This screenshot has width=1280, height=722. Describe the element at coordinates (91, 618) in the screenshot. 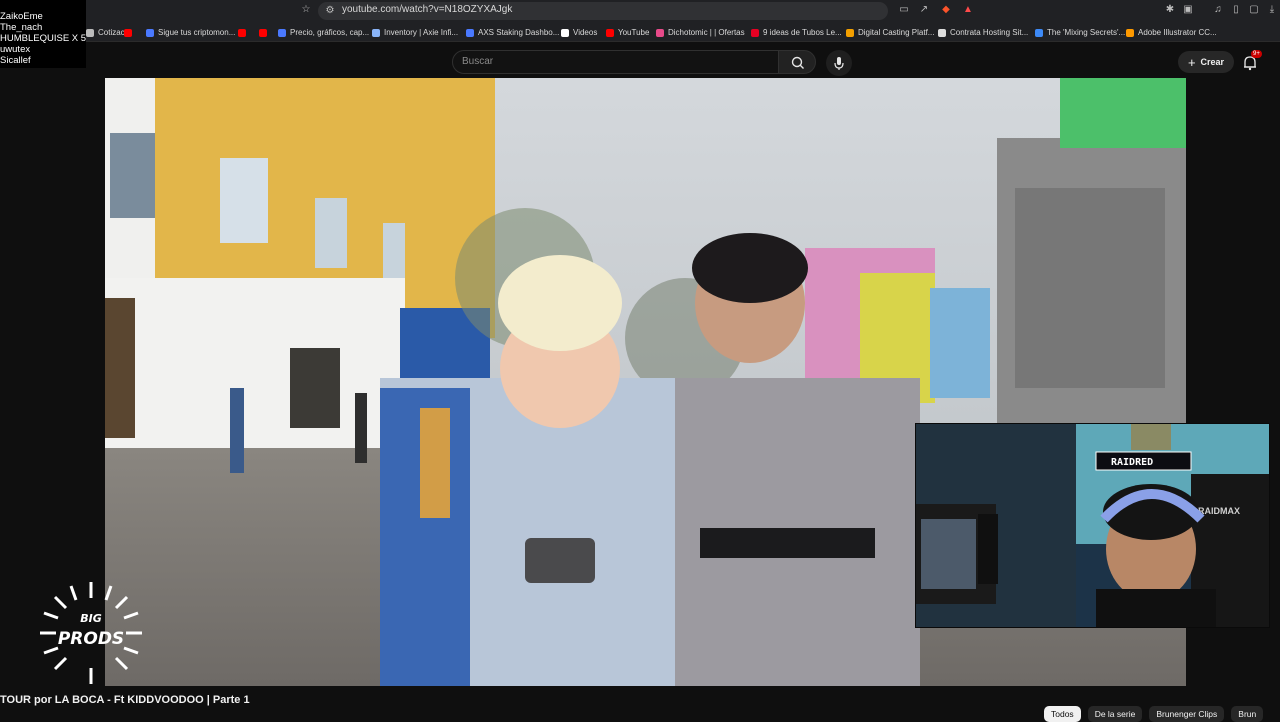

I see `svg-text: BIG` at that location.